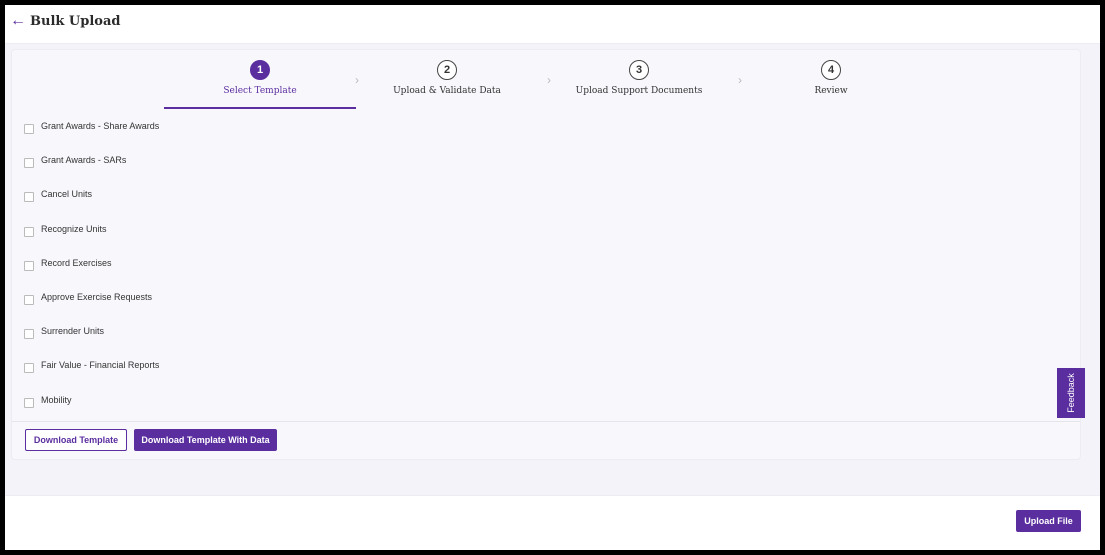  Describe the element at coordinates (91, 342) in the screenshot. I see `template-option: Surrender Units` at that location.